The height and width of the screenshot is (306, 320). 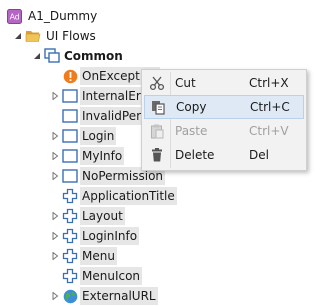 What do you see at coordinates (102, 156) in the screenshot?
I see `tree-item-label: MyInfo` at bounding box center [102, 156].